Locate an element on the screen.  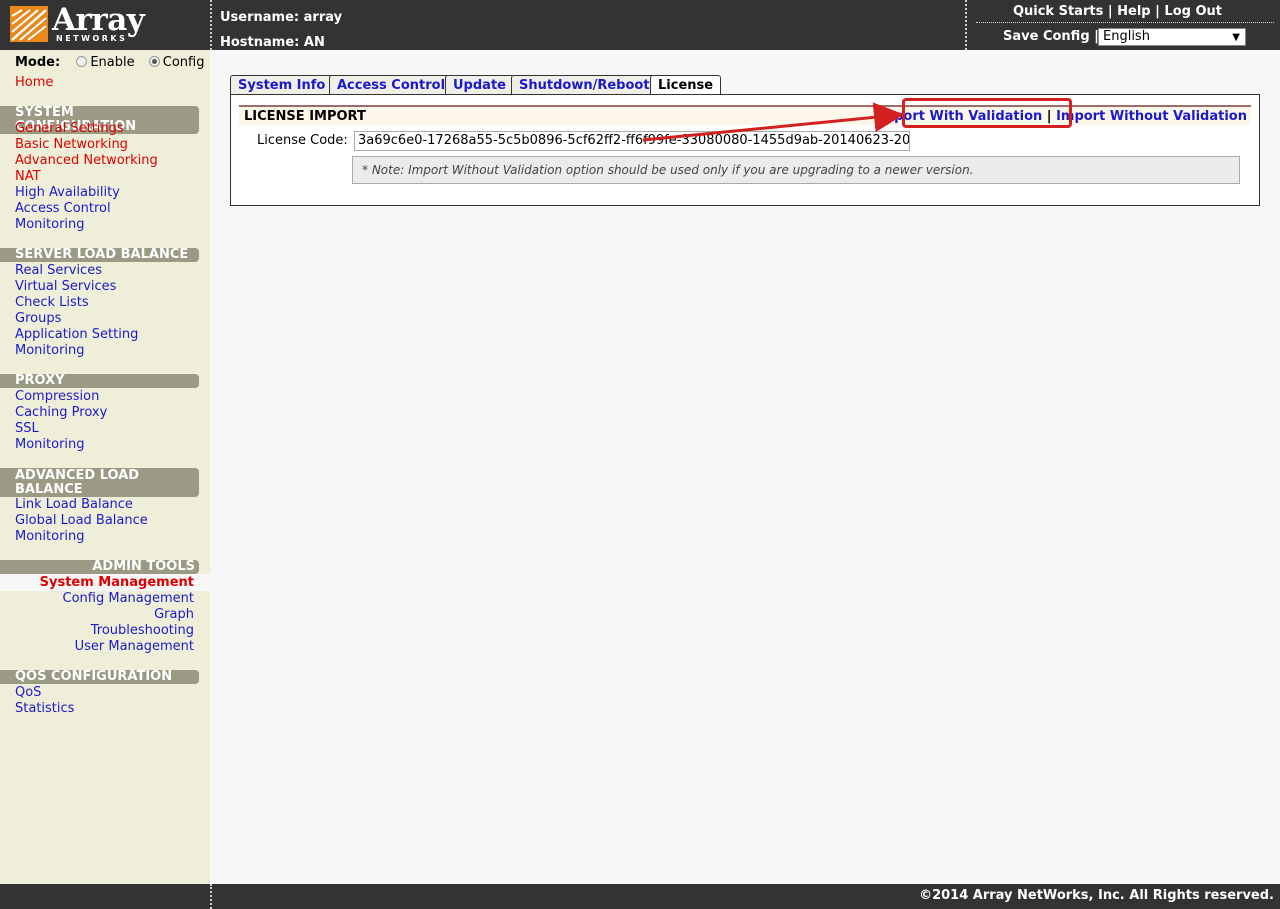
help-link: Help is located at coordinates (1133, 11).